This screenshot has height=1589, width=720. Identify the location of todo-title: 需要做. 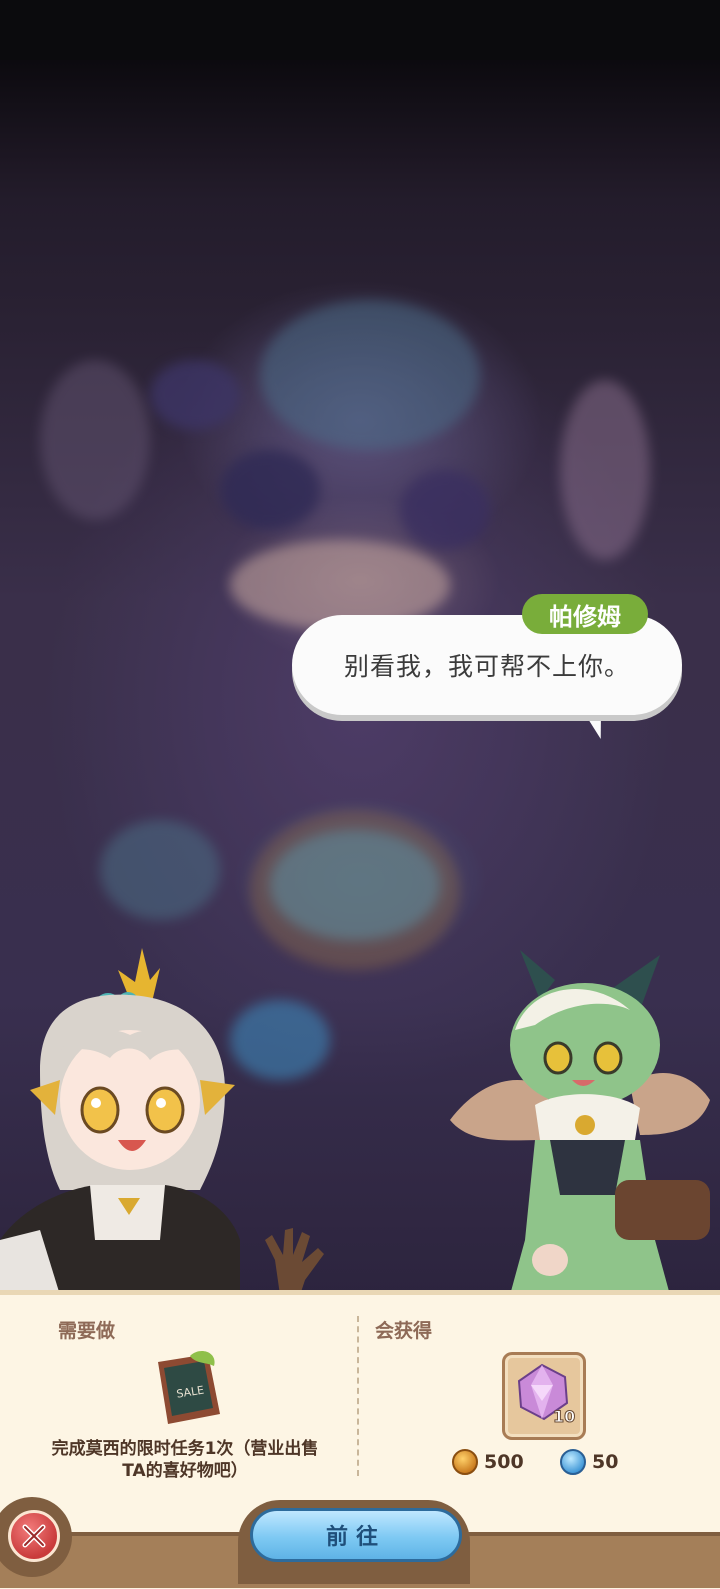
(87, 1331).